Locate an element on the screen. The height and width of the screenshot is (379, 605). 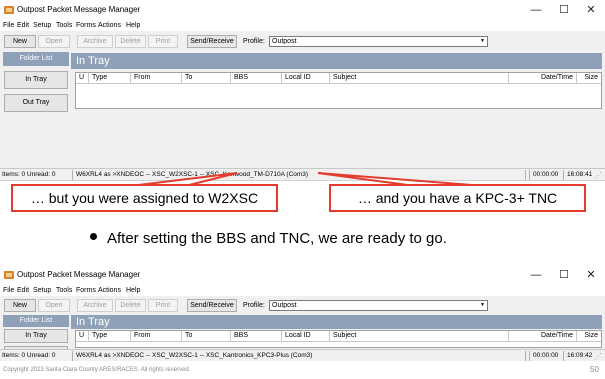
folder-in-tray-button: In Tray is located at coordinates (36, 336).